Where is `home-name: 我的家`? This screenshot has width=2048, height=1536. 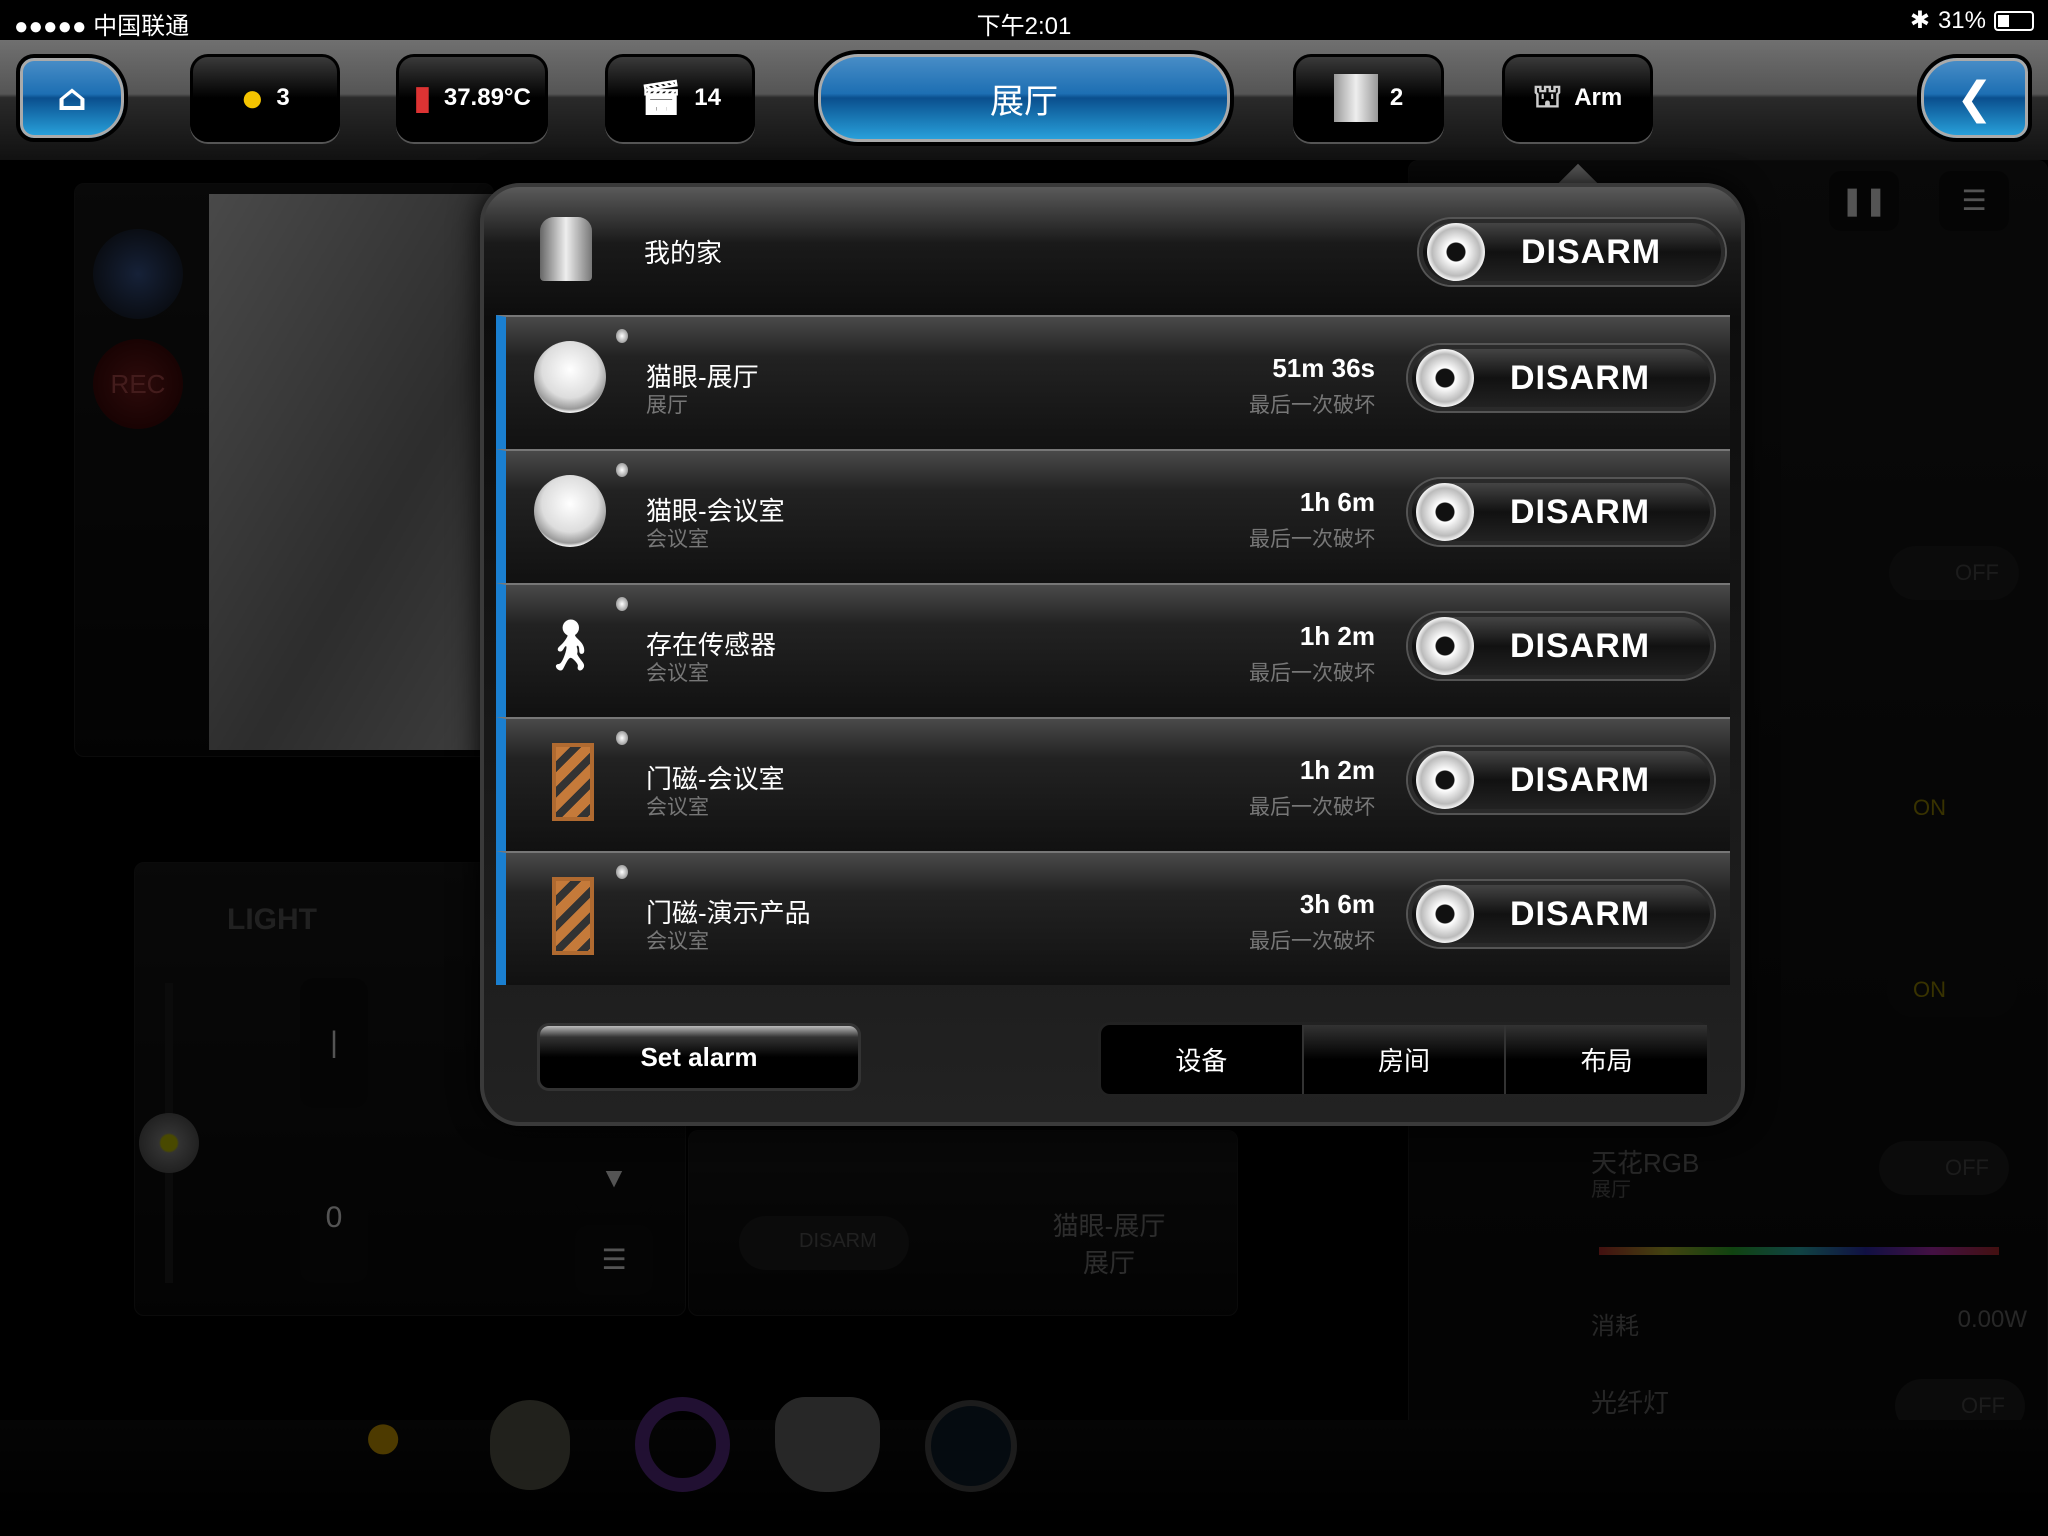
home-name: 我的家 is located at coordinates (683, 253).